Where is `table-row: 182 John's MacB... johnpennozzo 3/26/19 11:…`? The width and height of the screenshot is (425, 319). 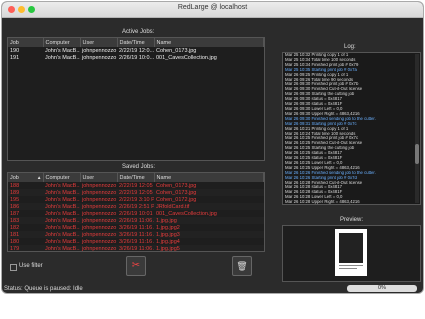 table-row: 182 John's MacB... johnpennozzo 3/26/19 11:… is located at coordinates (136, 227).